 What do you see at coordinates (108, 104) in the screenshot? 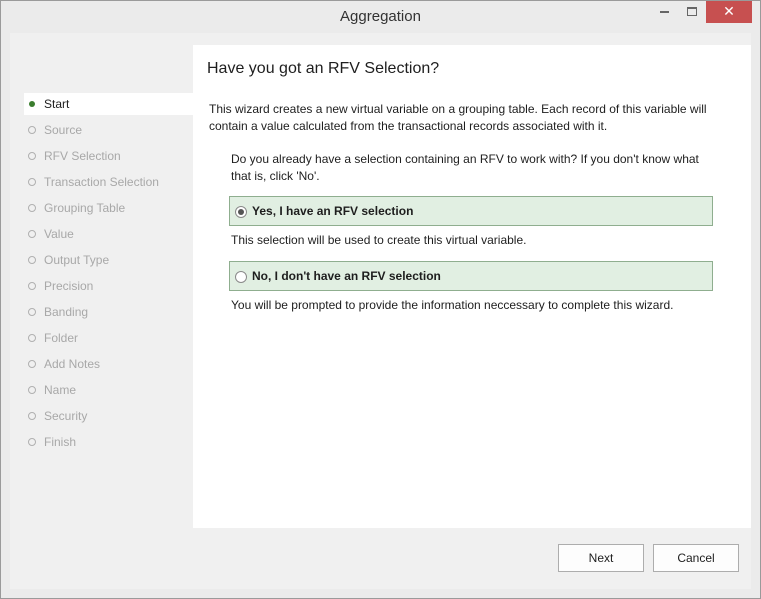
I see `step-start: Start` at bounding box center [108, 104].